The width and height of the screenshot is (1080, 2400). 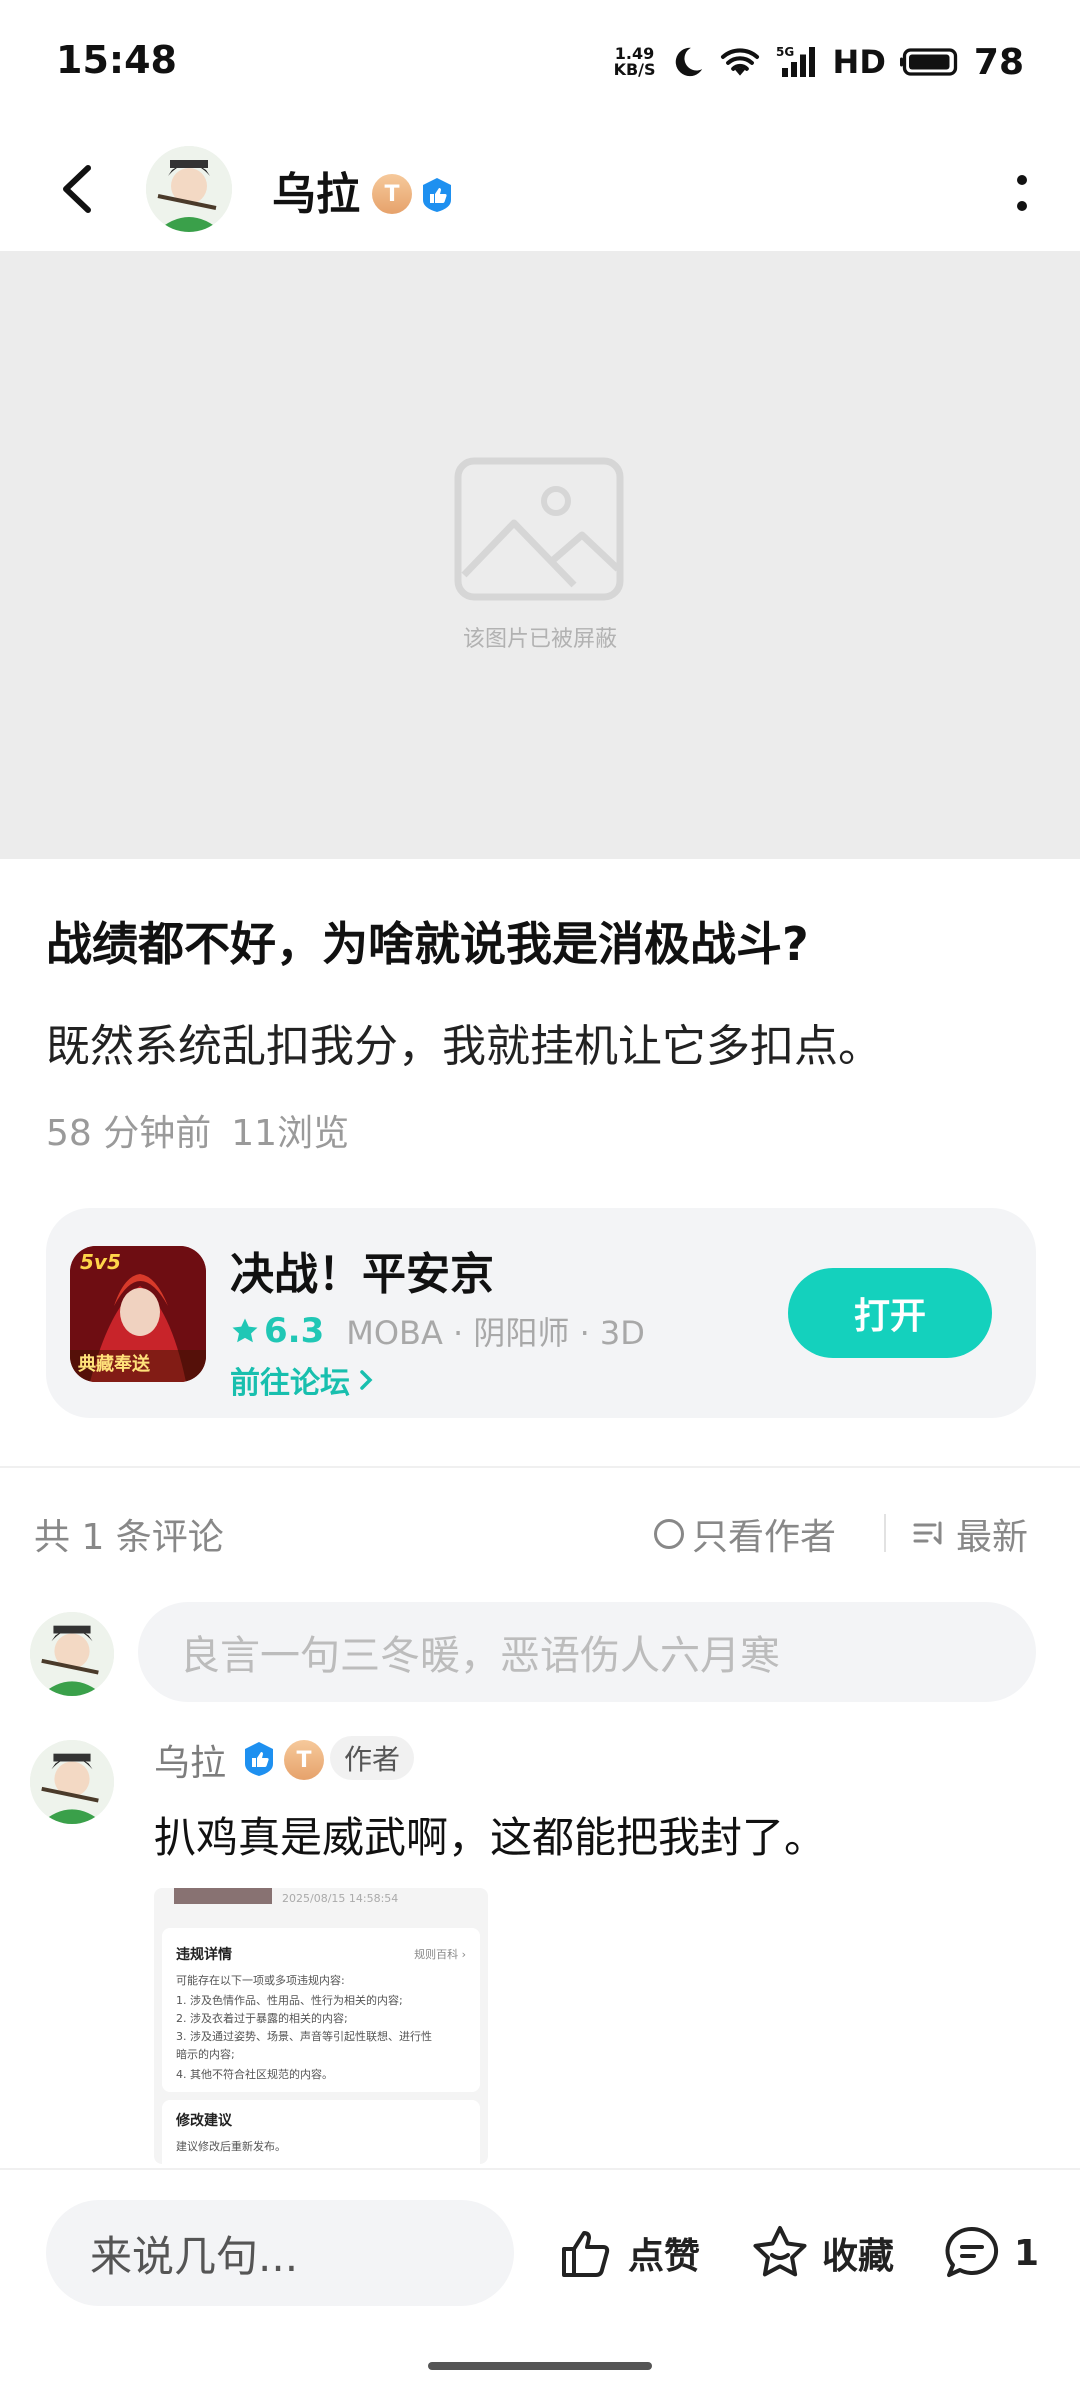 What do you see at coordinates (885, 1533) in the screenshot?
I see `header-separator` at bounding box center [885, 1533].